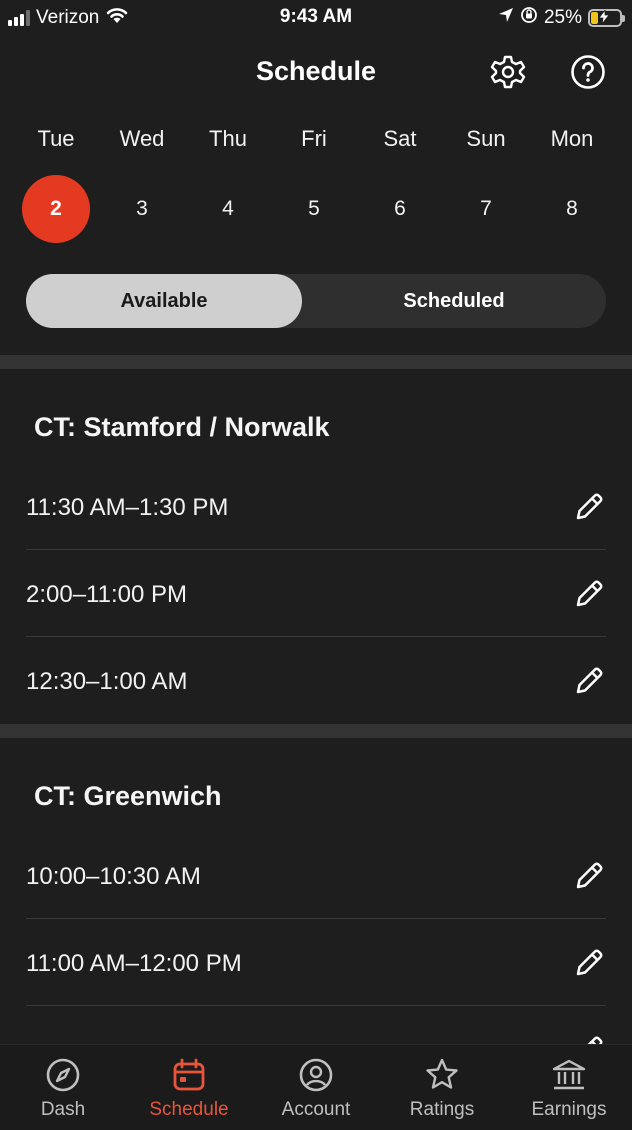 The image size is (632, 1130). Describe the element at coordinates (486, 209) in the screenshot. I see `date-button: 7` at that location.